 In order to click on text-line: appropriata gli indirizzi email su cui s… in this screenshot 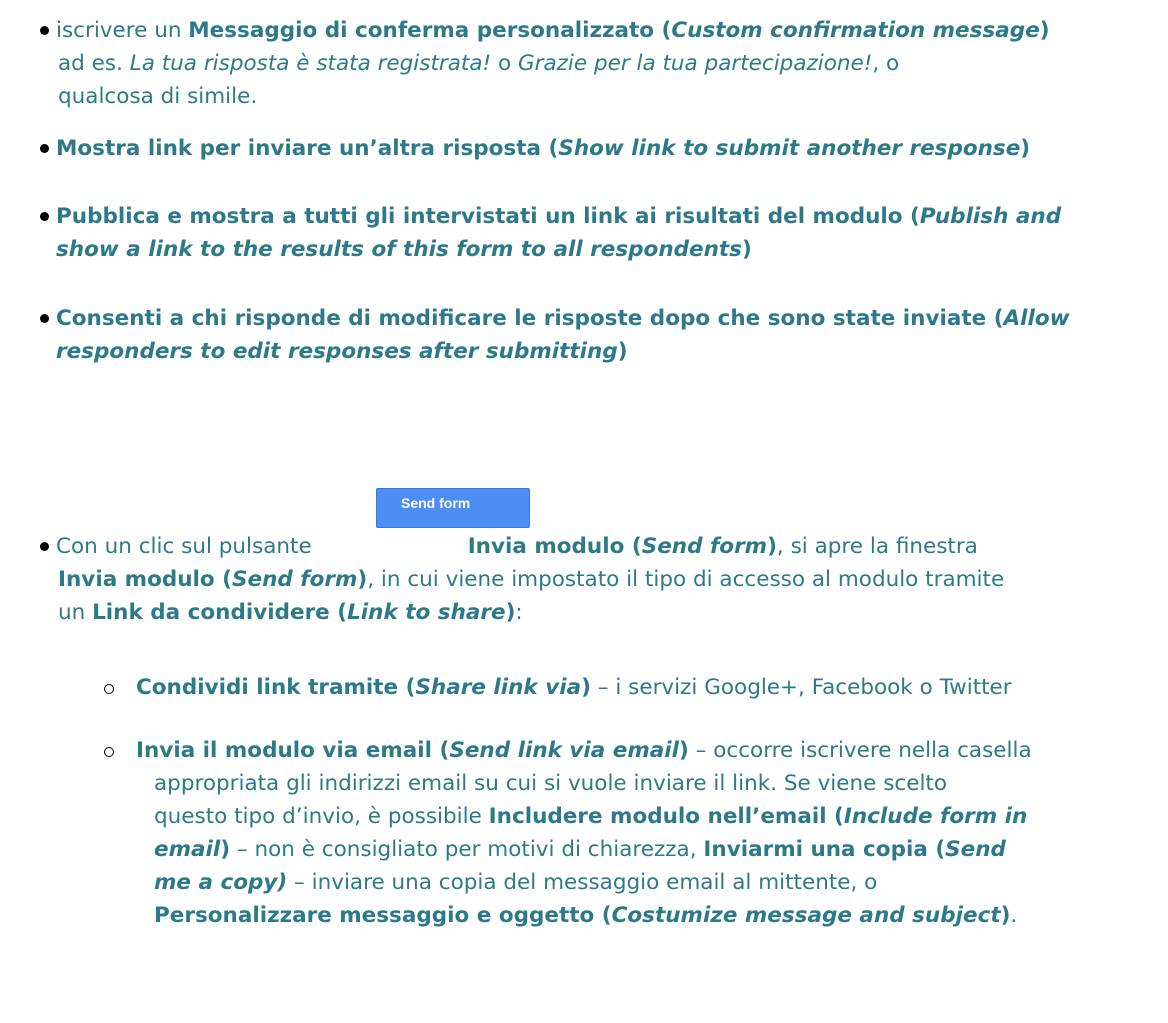, I will do `click(551, 783)`.